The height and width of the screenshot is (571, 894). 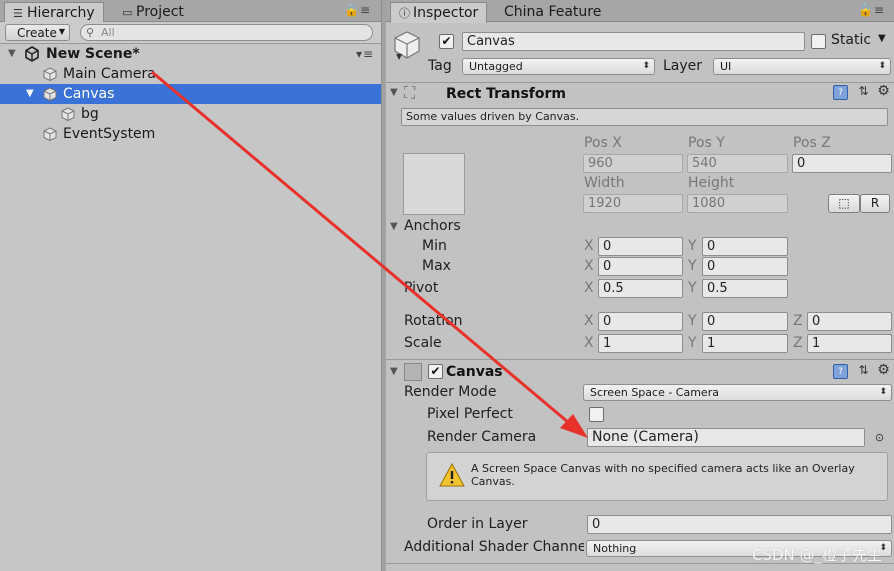 What do you see at coordinates (739, 524) in the screenshot?
I see `order-in-layer-field: 0` at bounding box center [739, 524].